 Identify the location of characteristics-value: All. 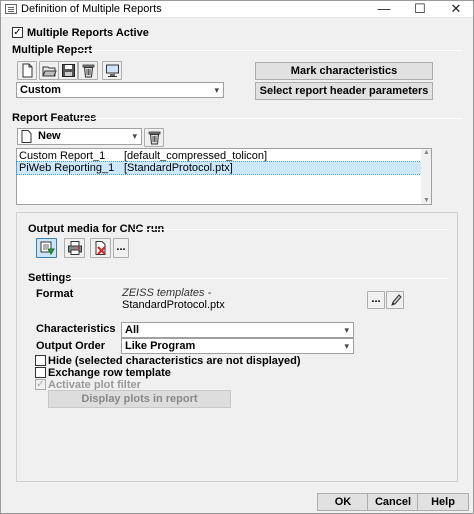
(132, 330).